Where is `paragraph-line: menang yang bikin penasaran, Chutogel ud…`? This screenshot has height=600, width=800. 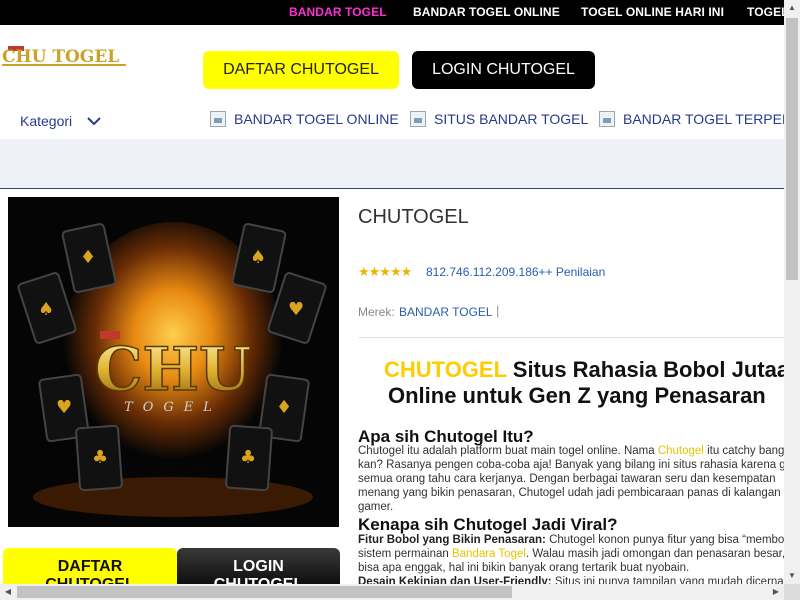 paragraph-line: menang yang bikin penasaran, Chutogel ud… is located at coordinates (569, 493).